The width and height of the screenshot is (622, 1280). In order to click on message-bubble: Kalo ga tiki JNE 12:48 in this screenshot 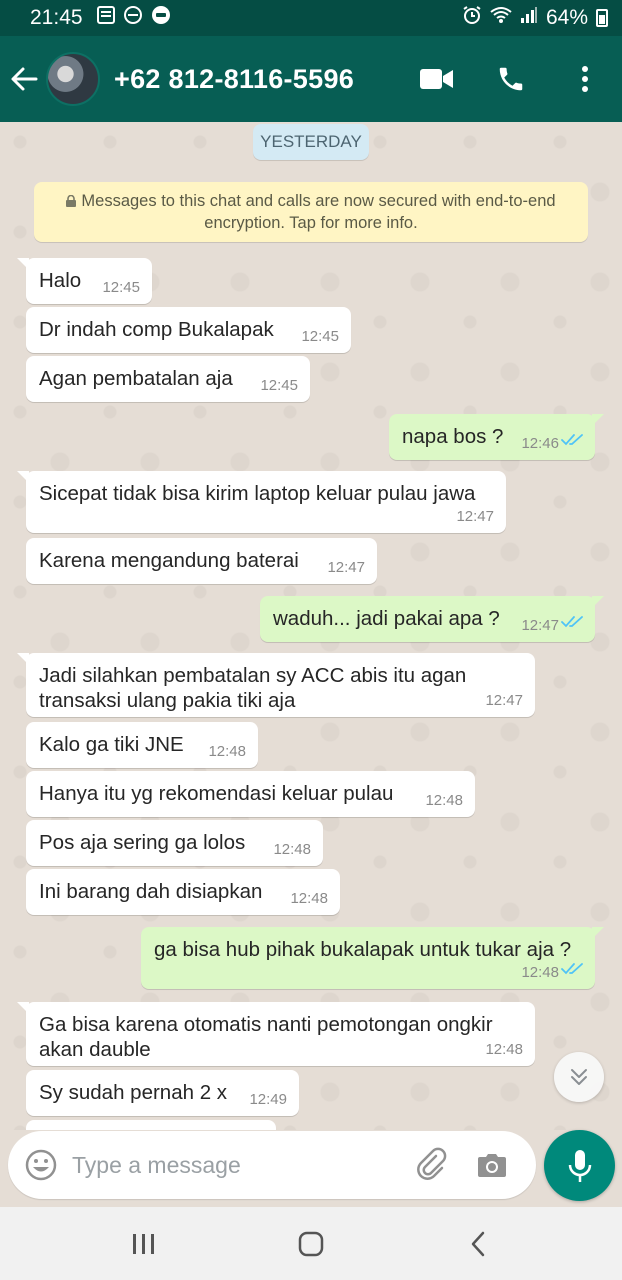, I will do `click(142, 745)`.